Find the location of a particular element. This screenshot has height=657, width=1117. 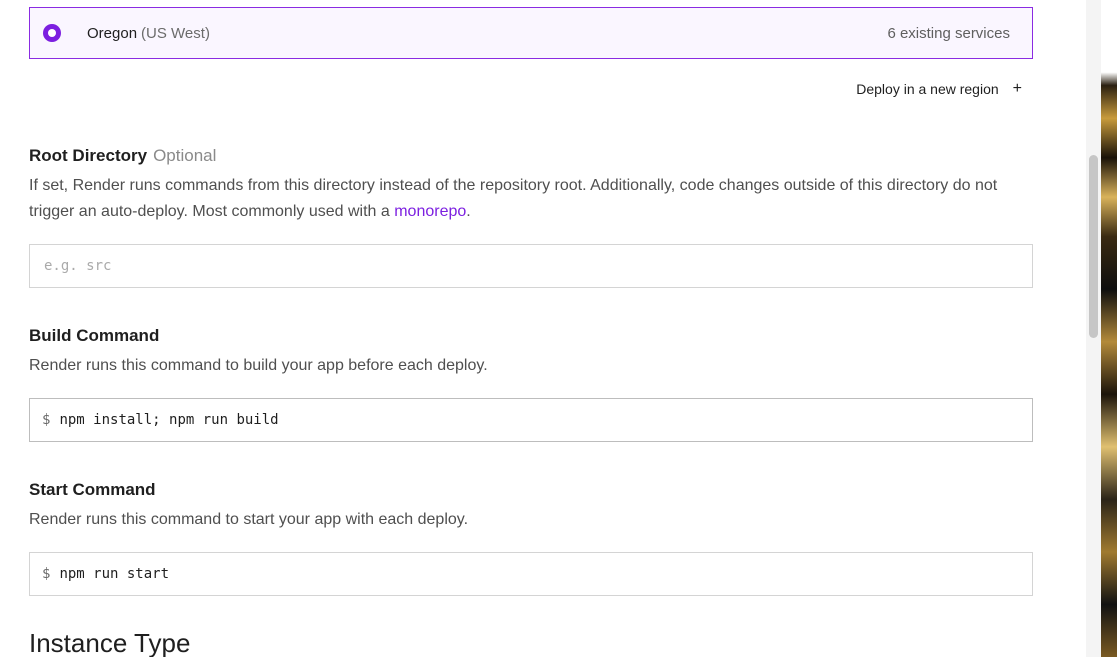

region-name-text: Oregon is located at coordinates (112, 33).